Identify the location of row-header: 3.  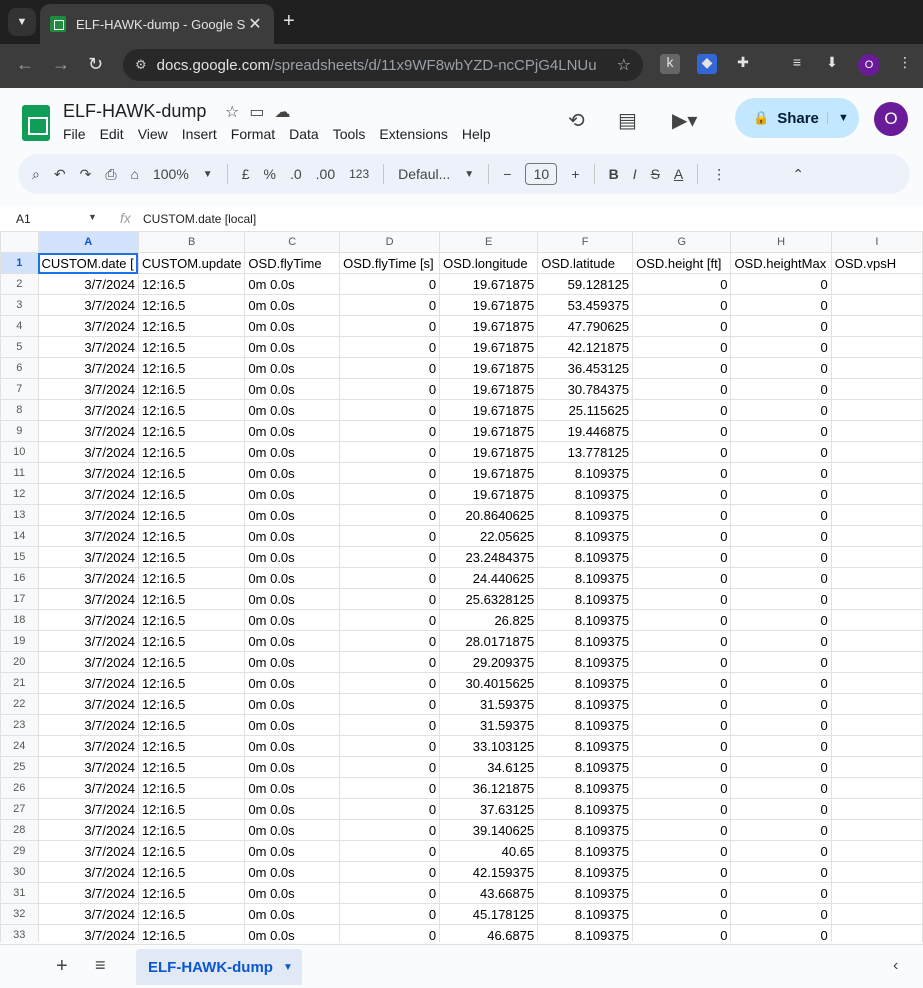
(19, 305).